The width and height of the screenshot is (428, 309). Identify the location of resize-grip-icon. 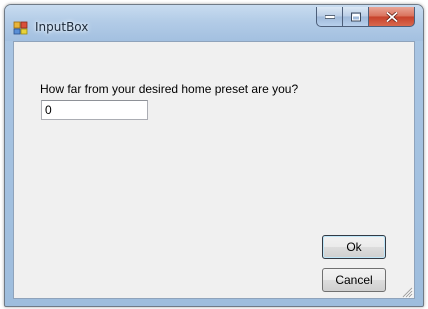
(407, 292).